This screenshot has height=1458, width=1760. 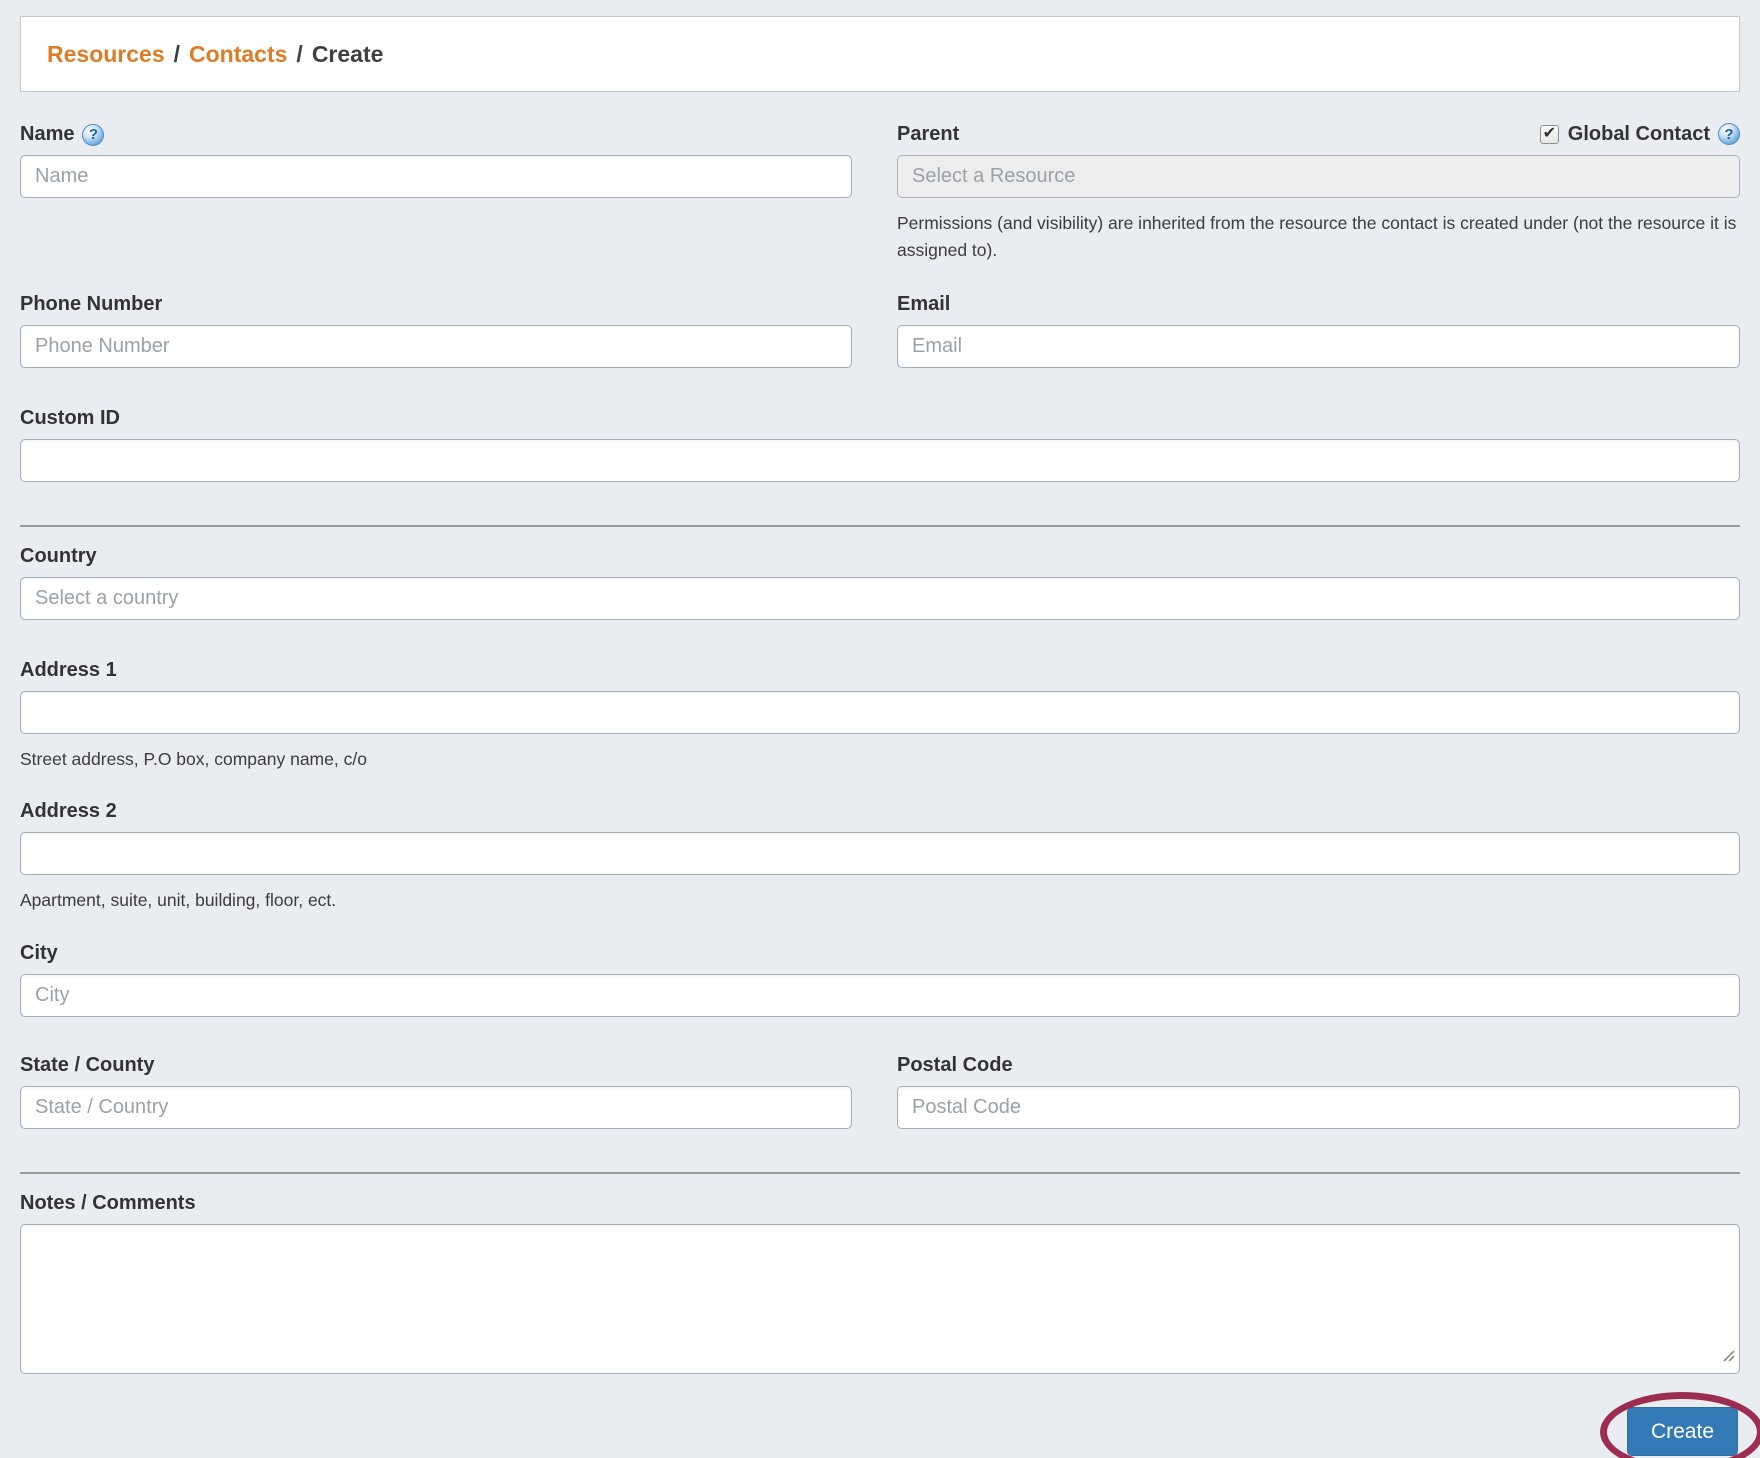 I want to click on custom-id-field-group: Custom ID, so click(x=880, y=444).